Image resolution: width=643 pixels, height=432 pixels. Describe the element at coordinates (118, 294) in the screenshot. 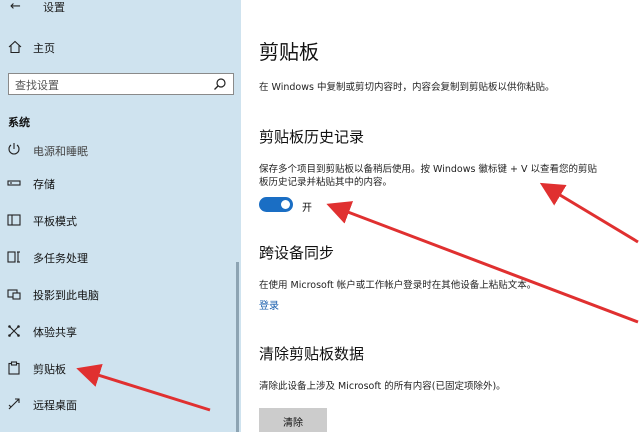

I see `sidebar-item-project: 投影到此电脑` at that location.